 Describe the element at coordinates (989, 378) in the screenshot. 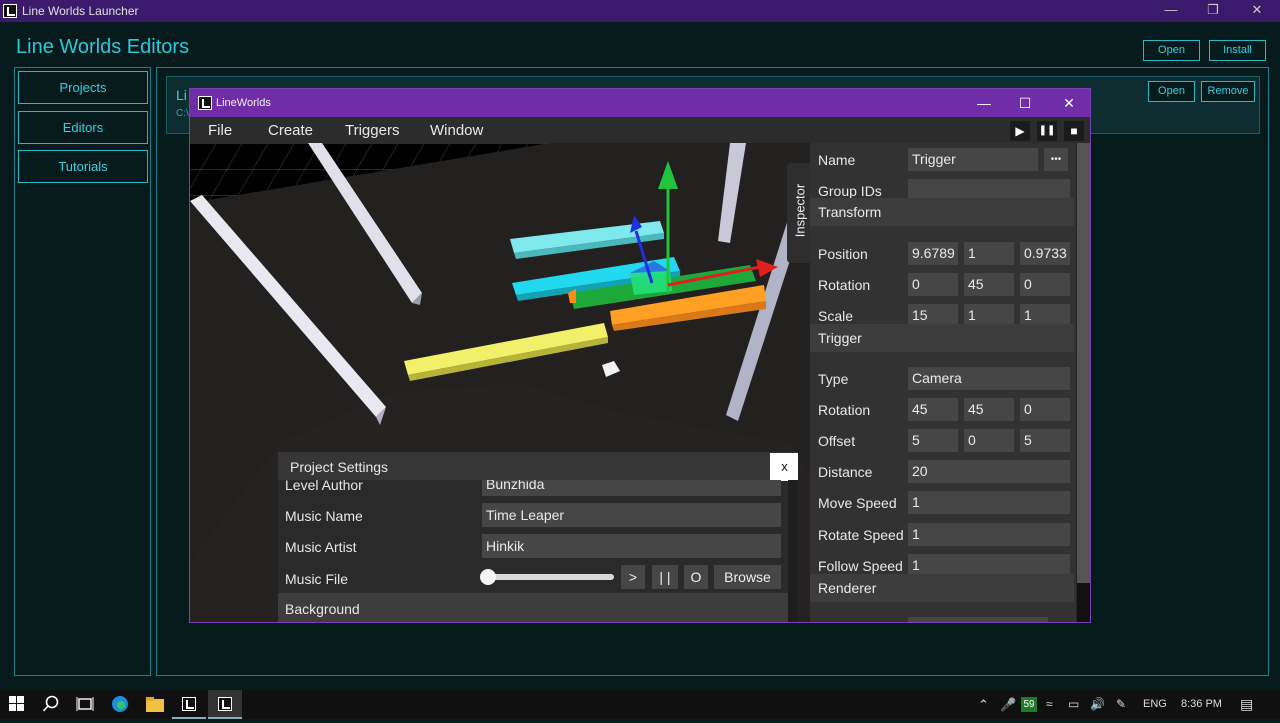

I see `type-select: Camera` at that location.